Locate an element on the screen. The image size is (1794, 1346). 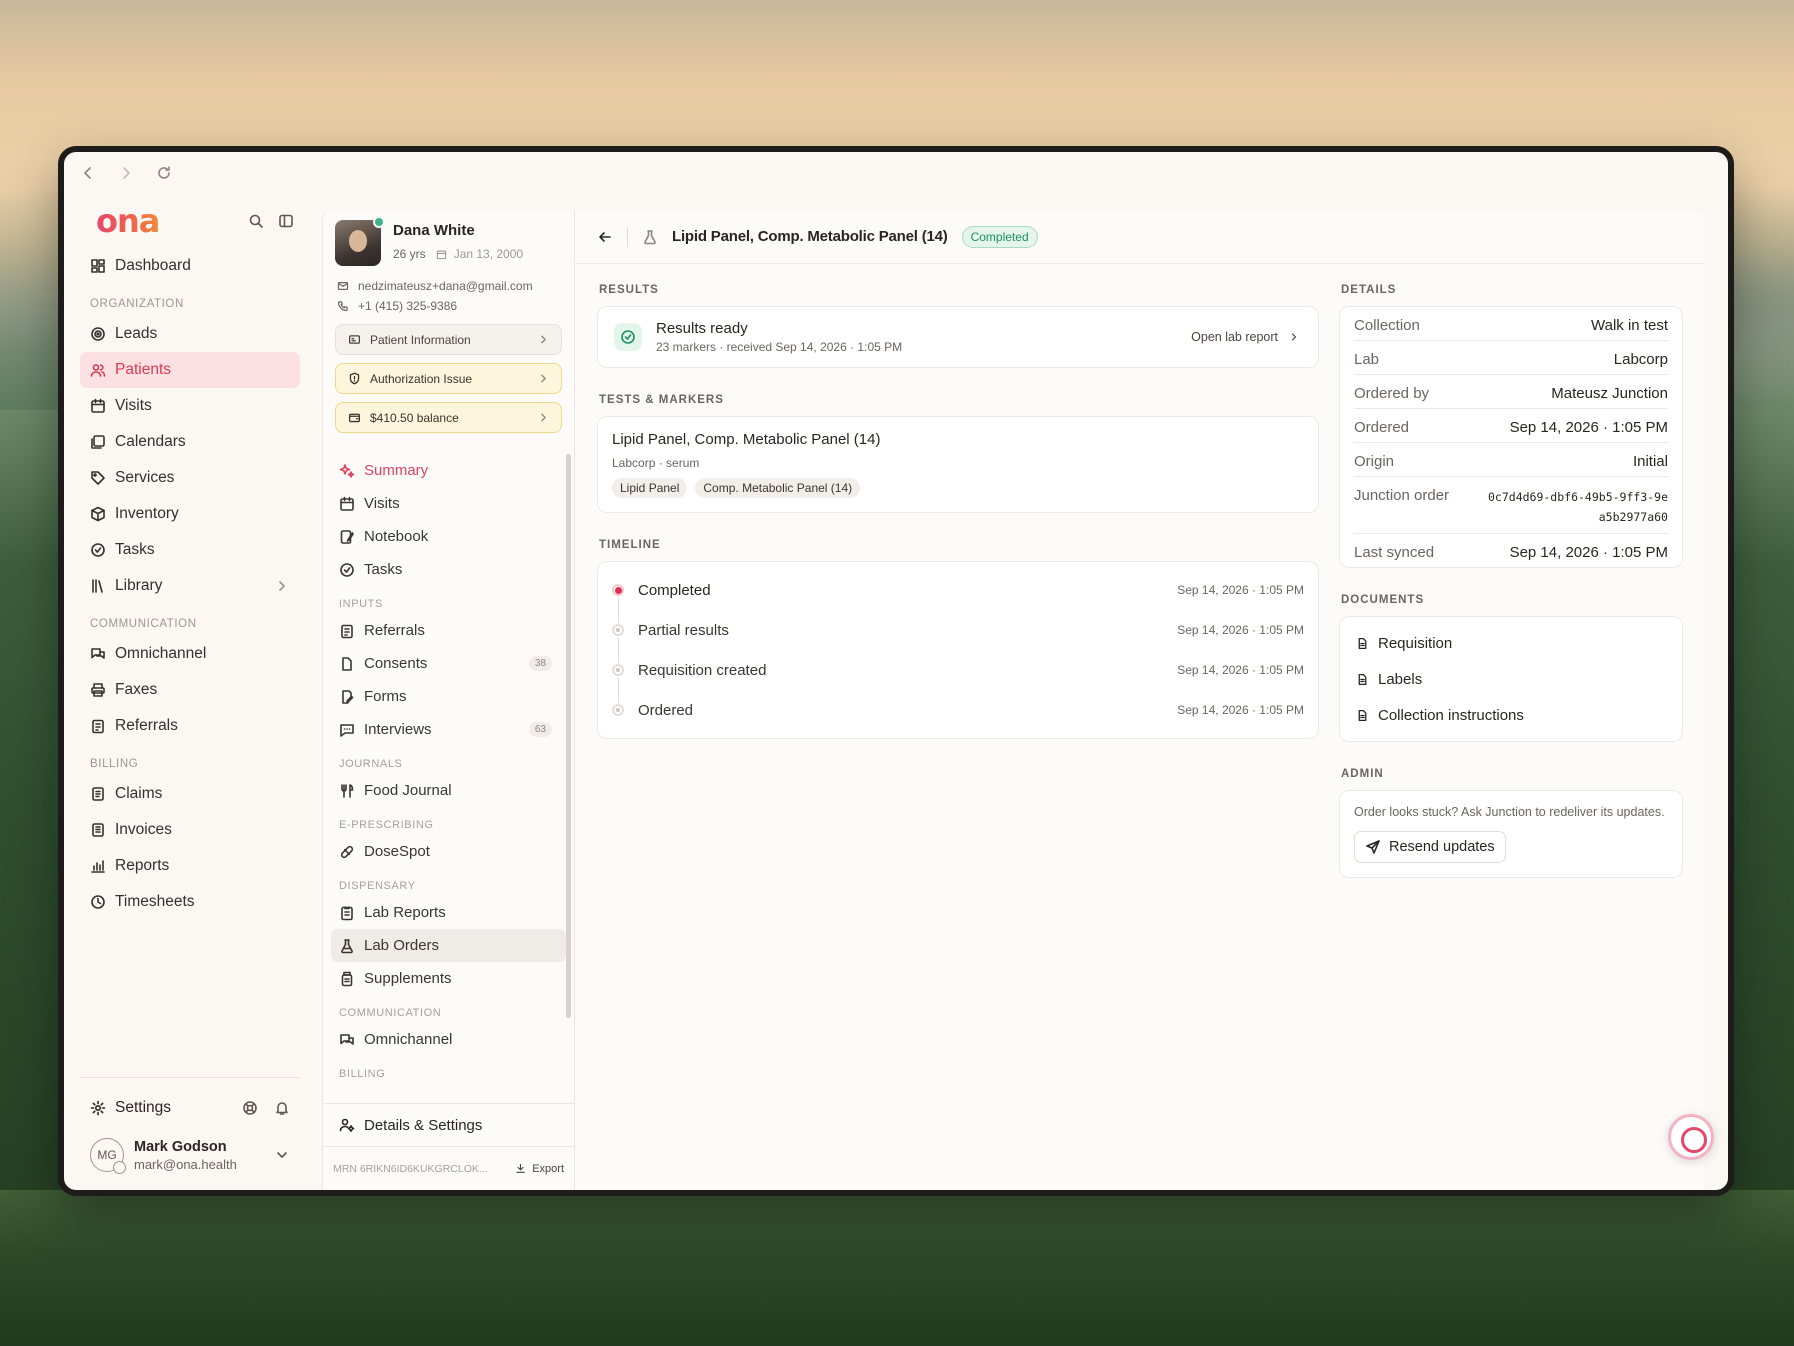
patient-nav-label: Consents is located at coordinates (396, 663).